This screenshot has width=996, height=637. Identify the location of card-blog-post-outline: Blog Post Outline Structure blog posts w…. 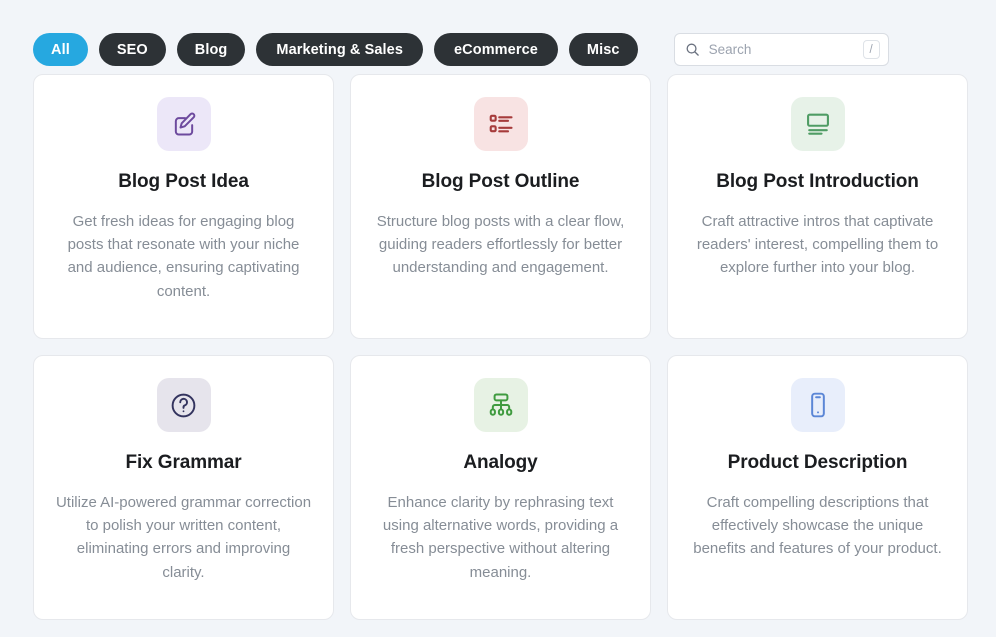
(500, 206).